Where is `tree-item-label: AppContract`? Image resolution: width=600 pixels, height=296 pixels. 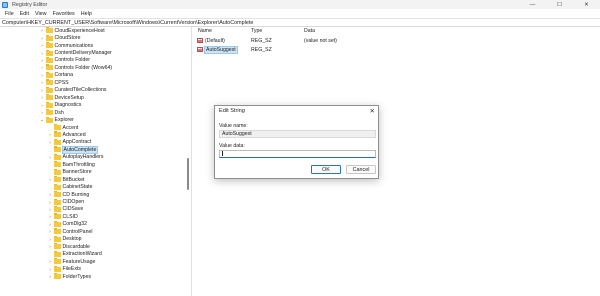
tree-item-label: AppContract is located at coordinates (77, 142).